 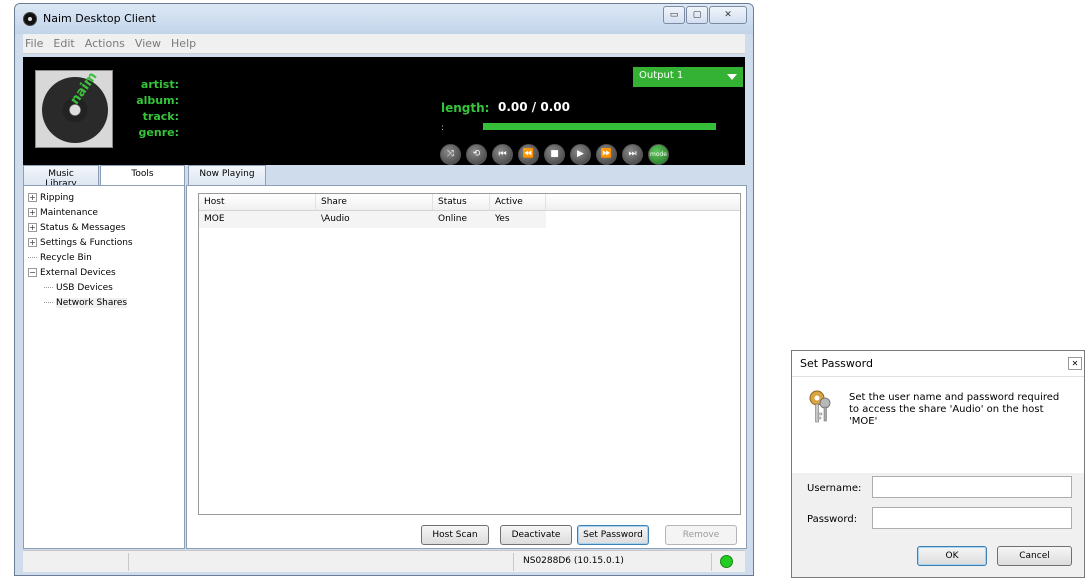 What do you see at coordinates (227, 175) in the screenshot?
I see `tab-now-playing: Now Playing` at bounding box center [227, 175].